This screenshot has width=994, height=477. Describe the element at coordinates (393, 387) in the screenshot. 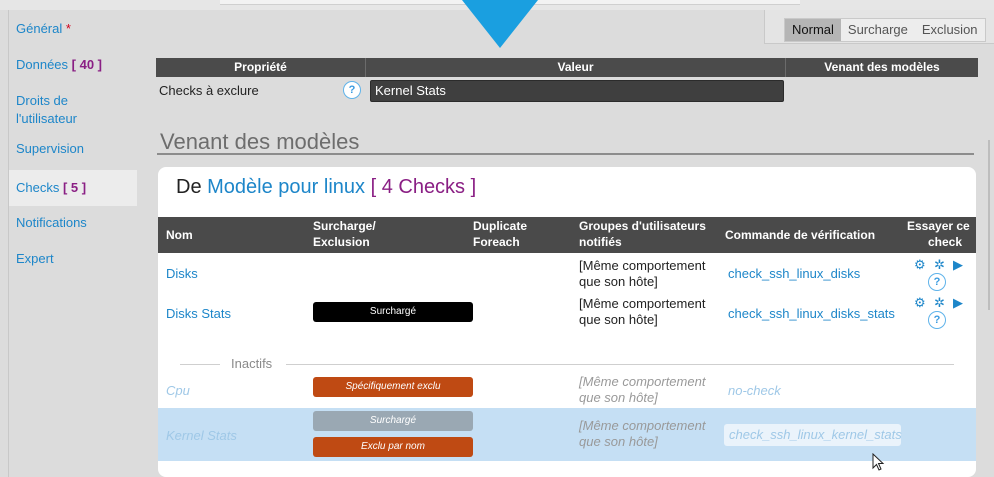

I see `excluded-badge: Spécifiquement exclu` at that location.